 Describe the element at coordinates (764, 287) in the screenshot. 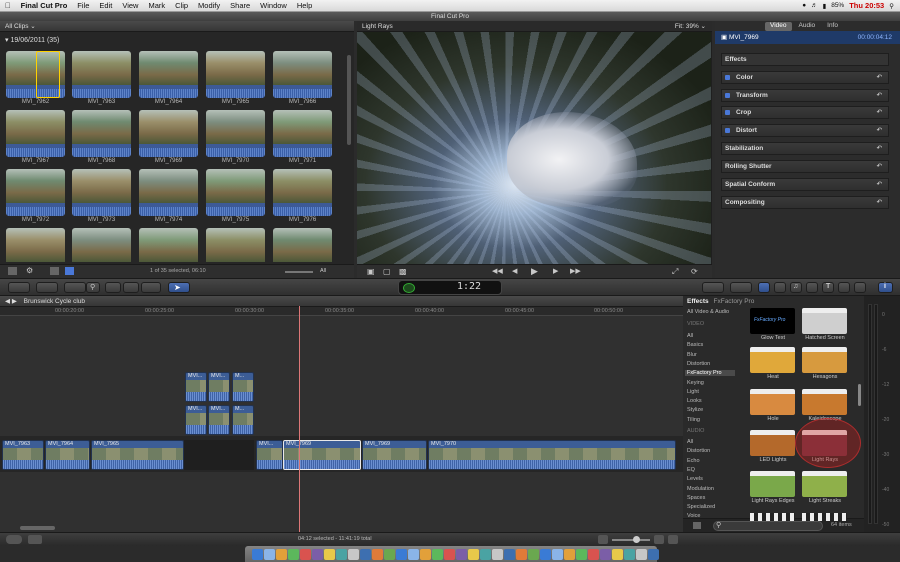

I see `effects-browser-button` at that location.